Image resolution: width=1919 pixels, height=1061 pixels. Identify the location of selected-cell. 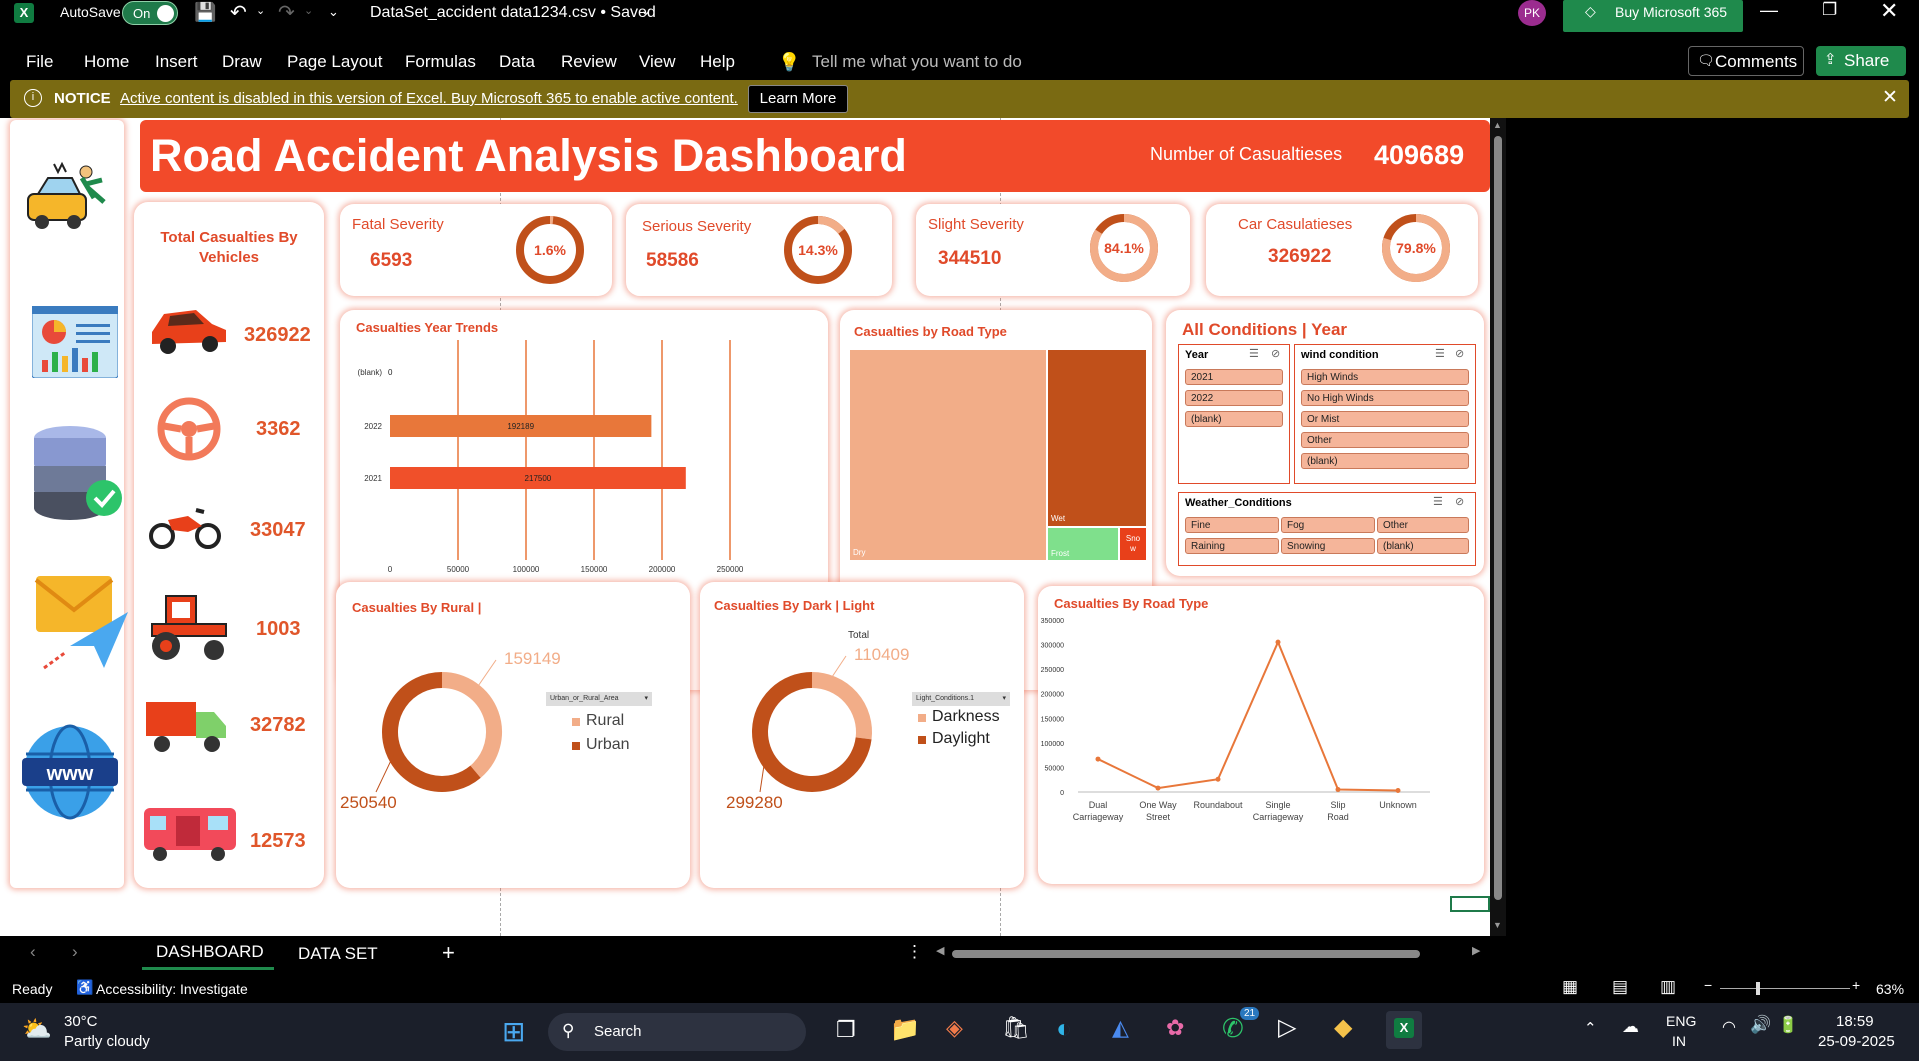
(1470, 904).